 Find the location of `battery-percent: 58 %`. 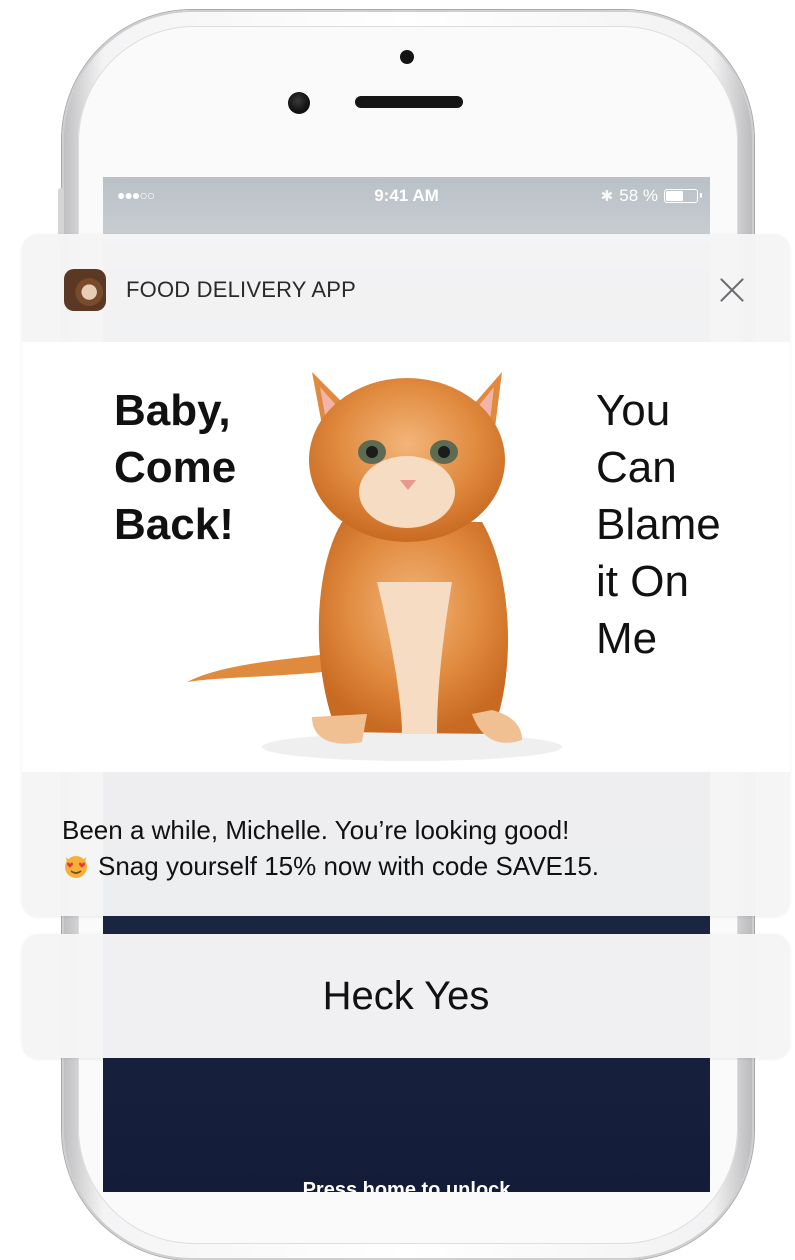

battery-percent: 58 % is located at coordinates (638, 195).